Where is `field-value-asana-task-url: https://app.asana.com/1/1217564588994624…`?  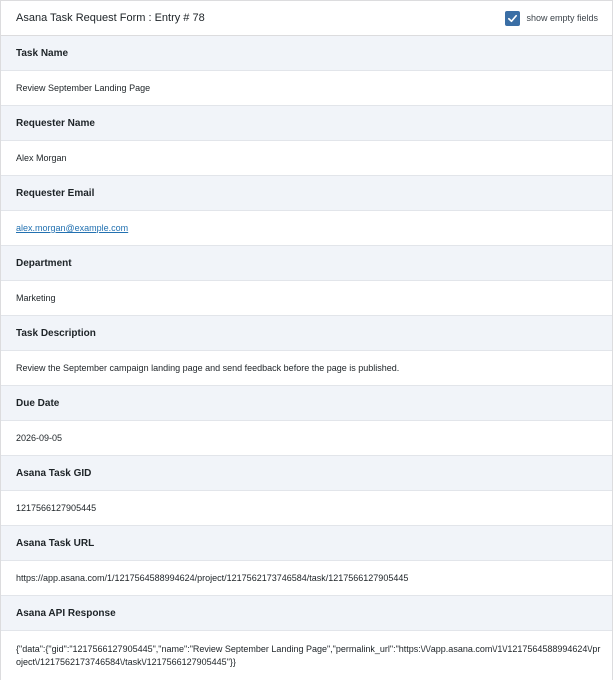 field-value-asana-task-url: https://app.asana.com/1/1217564588994624… is located at coordinates (306, 578).